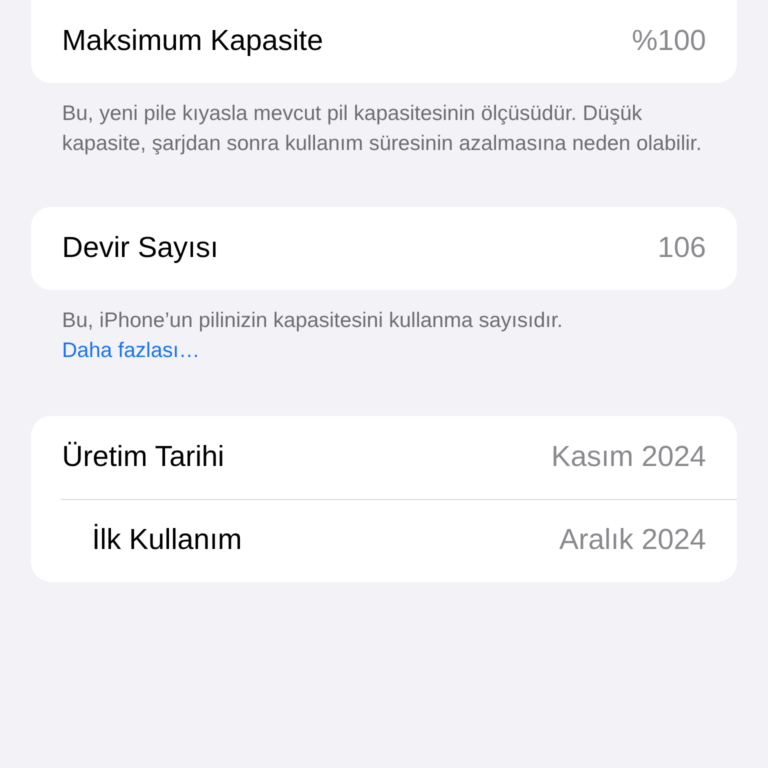  What do you see at coordinates (193, 41) in the screenshot?
I see `row-label: Maksimum Kapasite` at bounding box center [193, 41].